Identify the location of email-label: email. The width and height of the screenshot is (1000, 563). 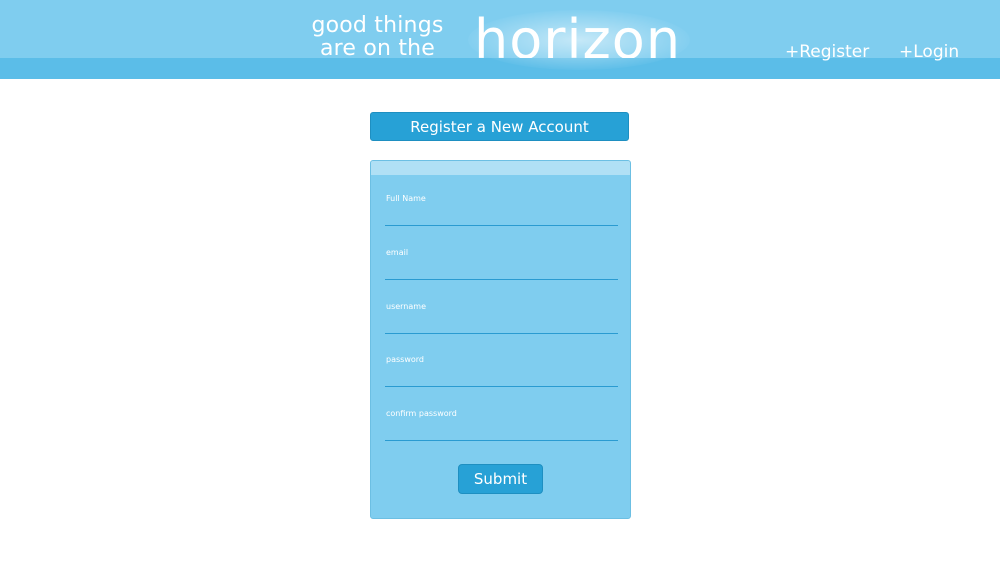
(397, 252).